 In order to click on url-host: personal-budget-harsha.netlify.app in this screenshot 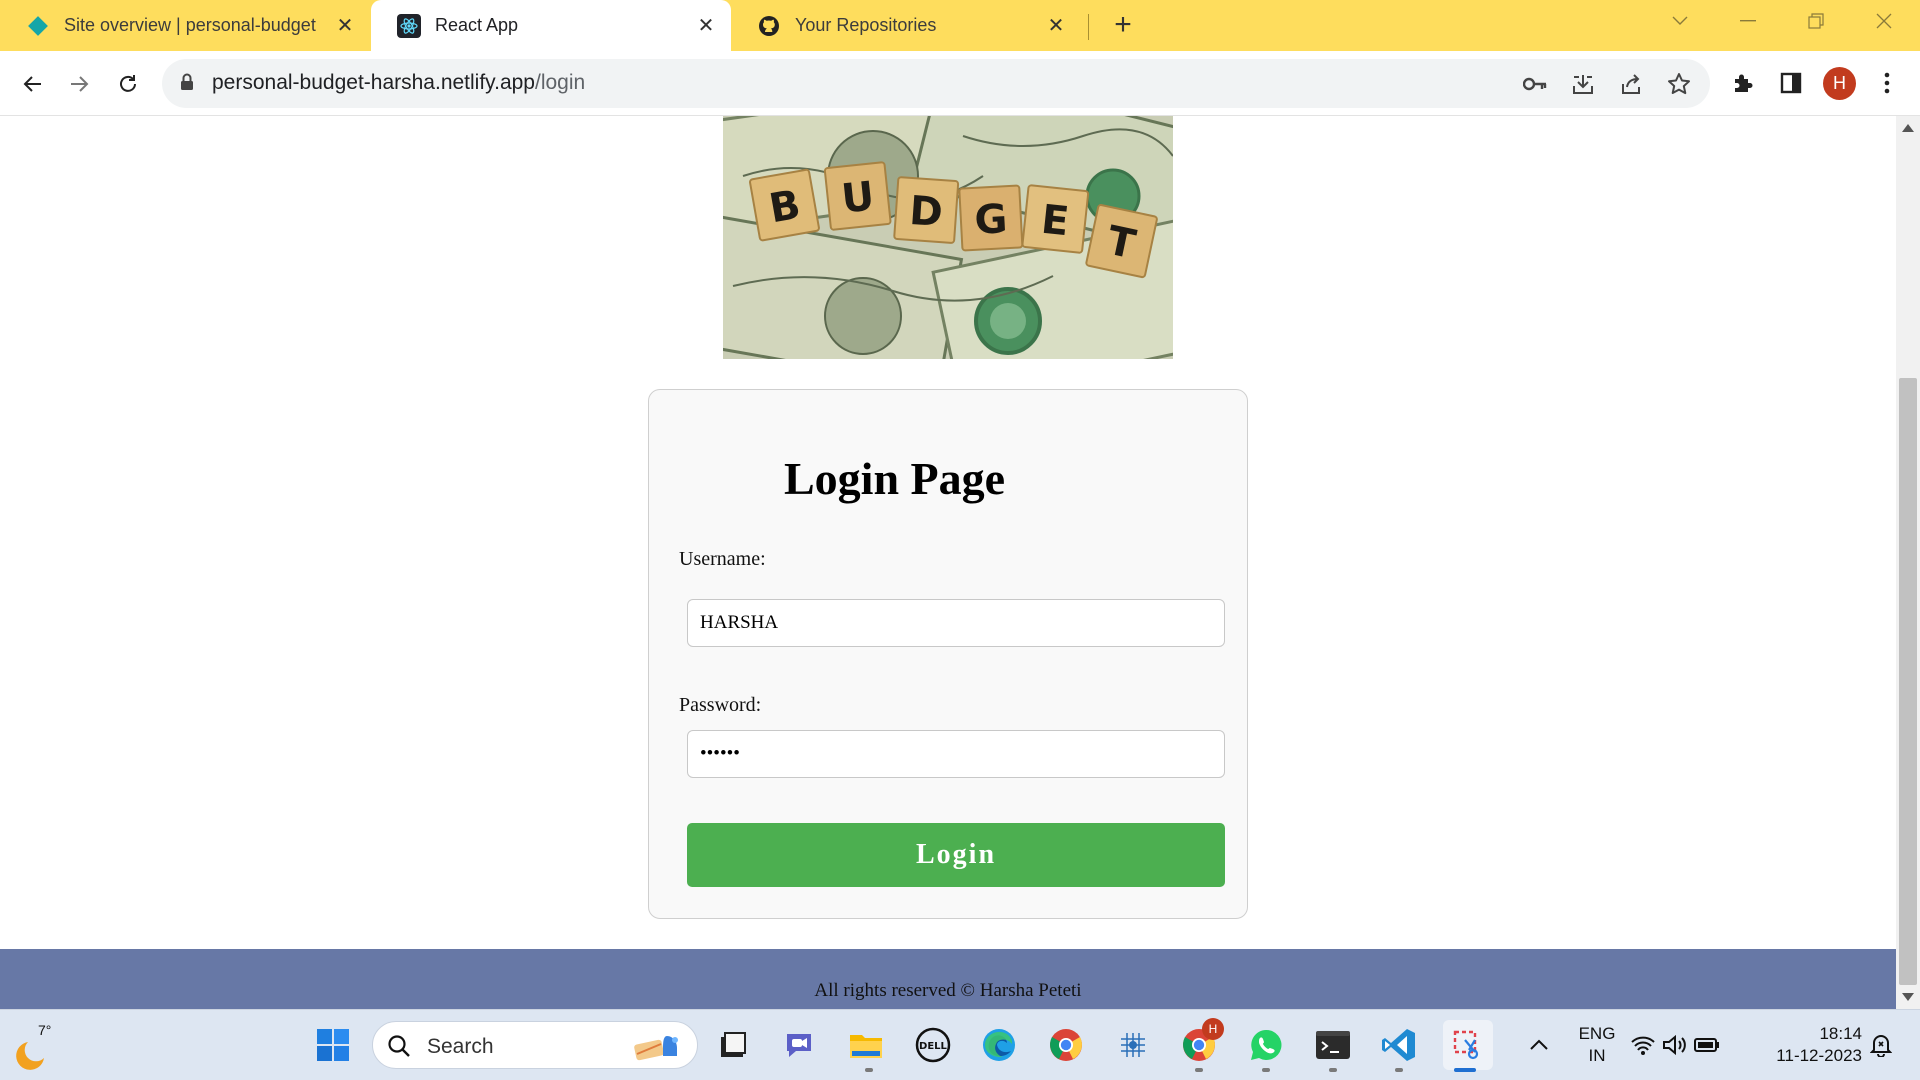, I will do `click(373, 82)`.